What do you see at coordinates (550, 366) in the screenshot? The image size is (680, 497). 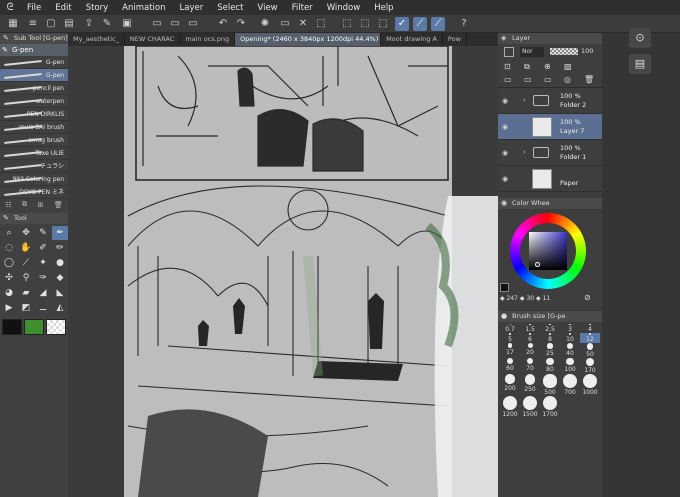 I see `brush-size-option: 80` at bounding box center [550, 366].